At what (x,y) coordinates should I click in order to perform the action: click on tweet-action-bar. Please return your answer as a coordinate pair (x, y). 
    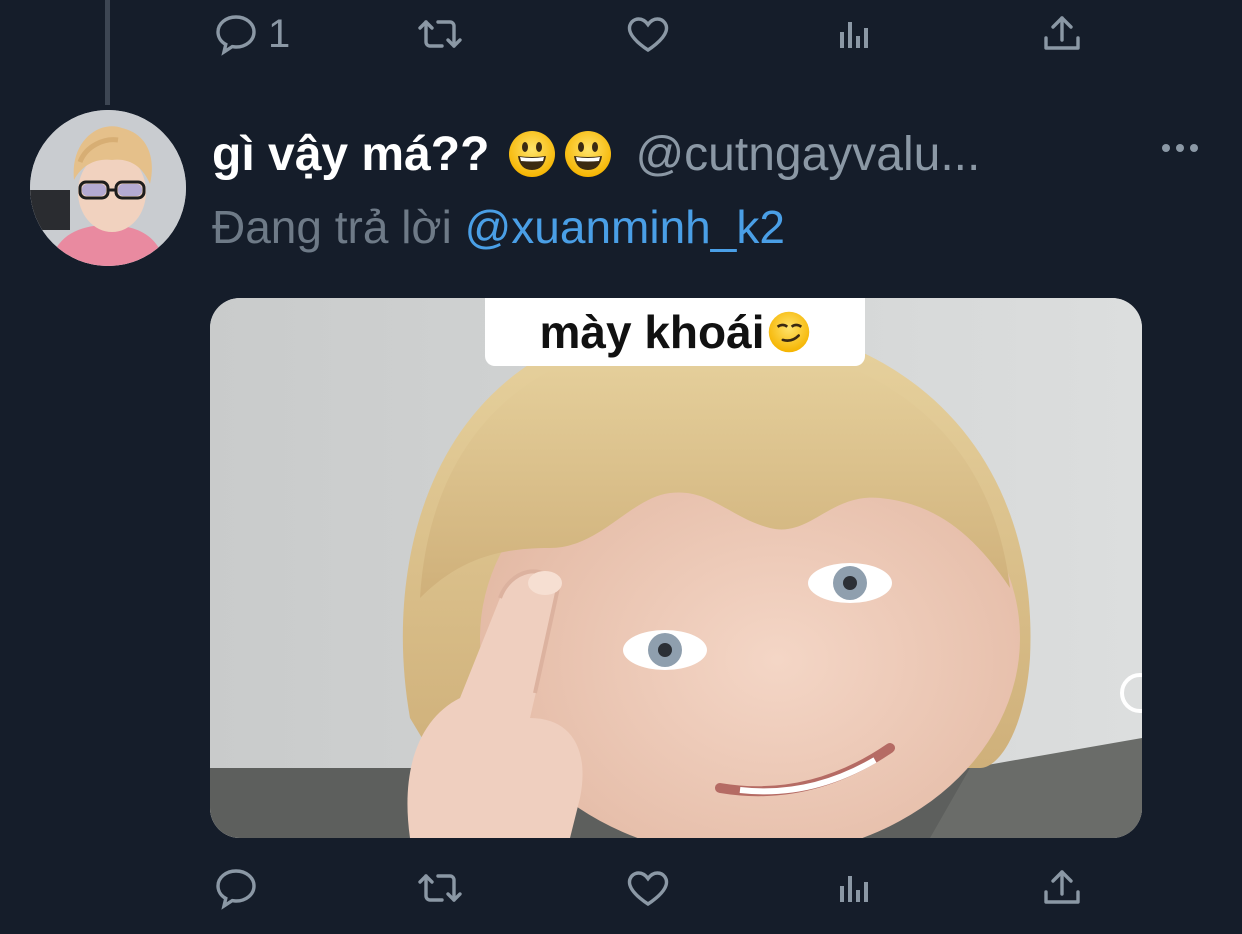
    Looking at the image, I should click on (662, 888).